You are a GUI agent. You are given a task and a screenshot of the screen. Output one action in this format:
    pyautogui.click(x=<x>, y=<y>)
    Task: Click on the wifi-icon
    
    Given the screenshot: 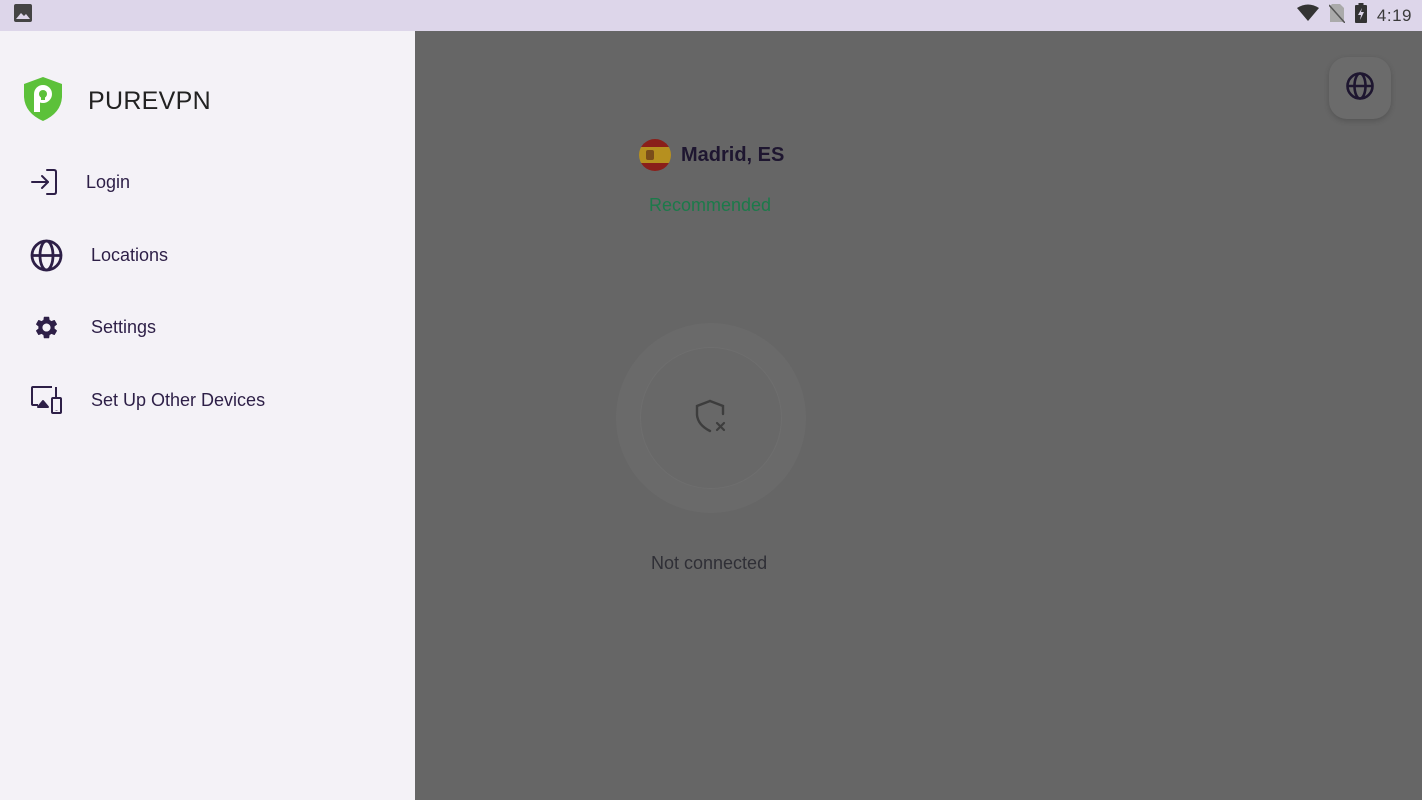 What is the action you would take?
    pyautogui.click(x=1307, y=15)
    